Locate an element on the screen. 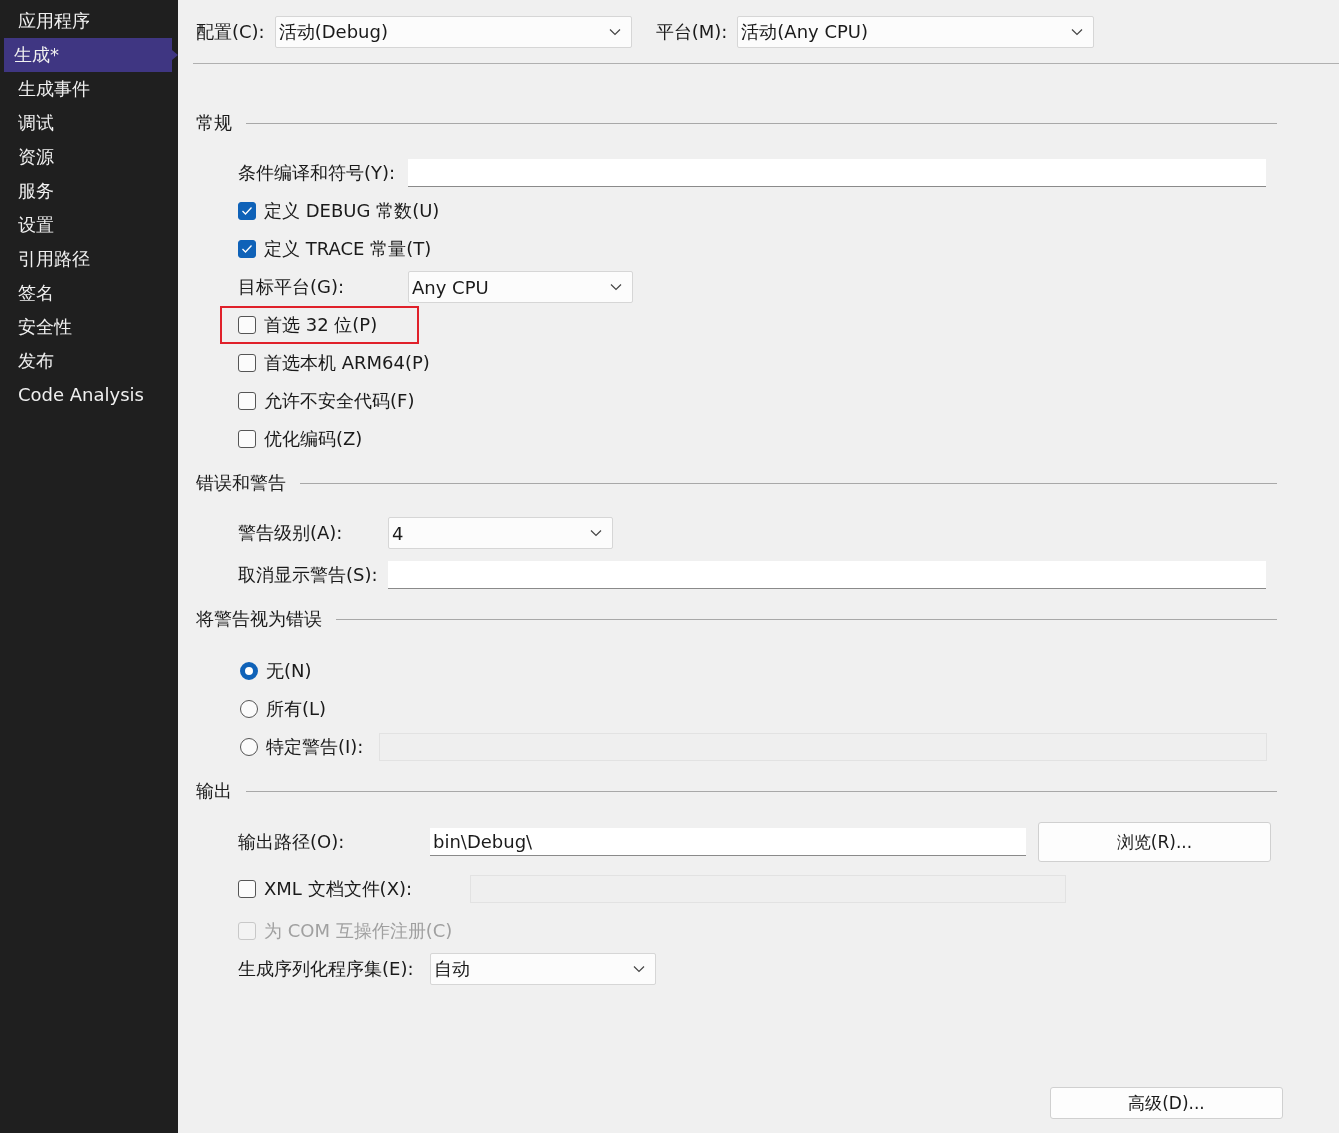 Image resolution: width=1339 pixels, height=1133 pixels. field-label: 条件编译和符号(Y): is located at coordinates (317, 173).